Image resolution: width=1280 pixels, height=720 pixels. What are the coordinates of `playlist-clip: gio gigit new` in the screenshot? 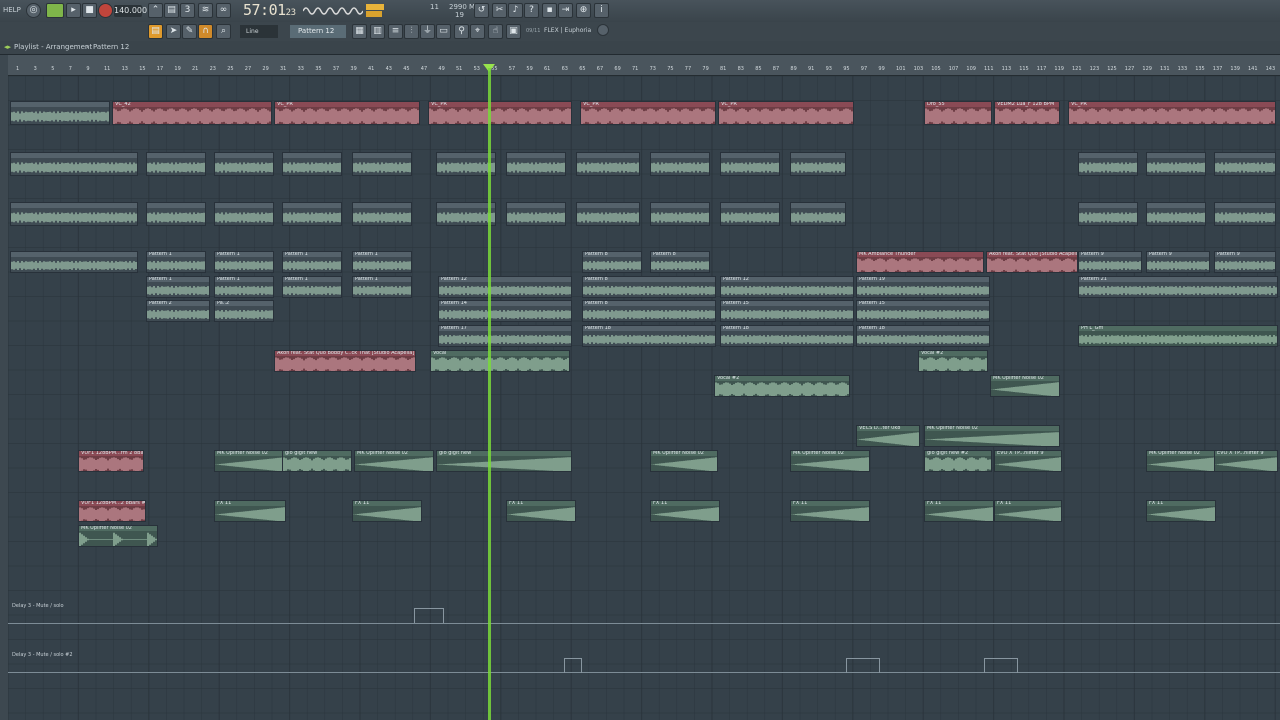 It's located at (504, 461).